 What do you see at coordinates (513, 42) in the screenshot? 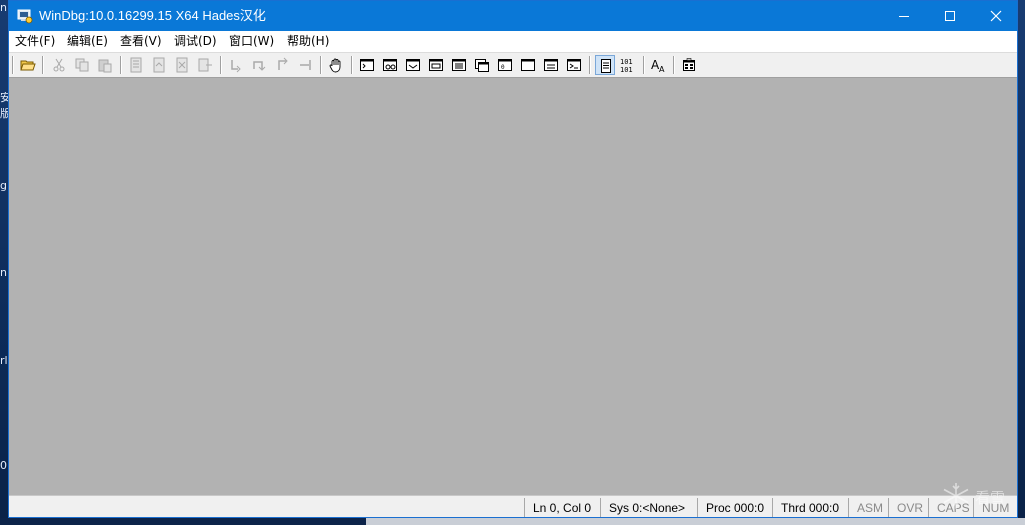
I see `menu-bar: 文件(F) 编辑(E) 查看(V) 调试(D) 窗口(W) 帮助(H)` at bounding box center [513, 42].